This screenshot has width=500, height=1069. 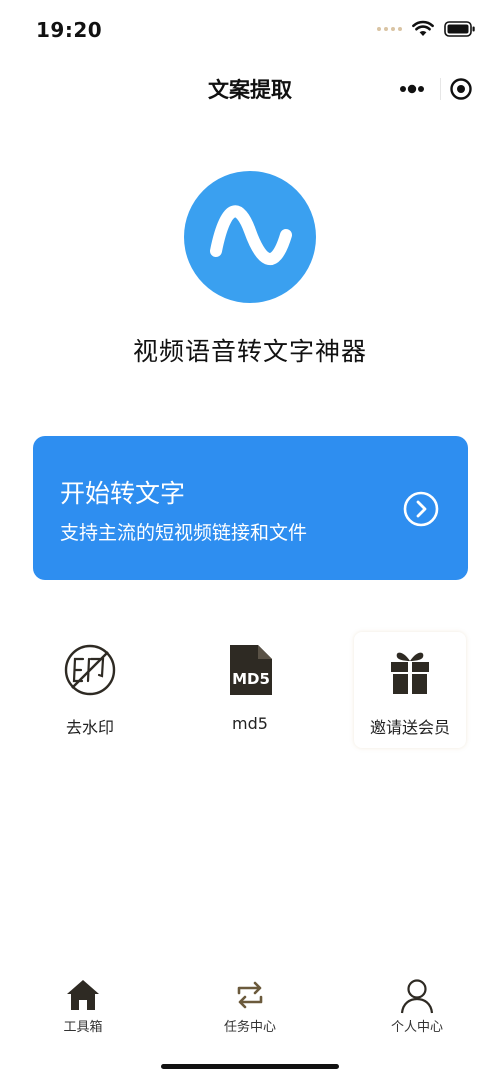 What do you see at coordinates (123, 493) in the screenshot?
I see `start-card-title: 开始转文字` at bounding box center [123, 493].